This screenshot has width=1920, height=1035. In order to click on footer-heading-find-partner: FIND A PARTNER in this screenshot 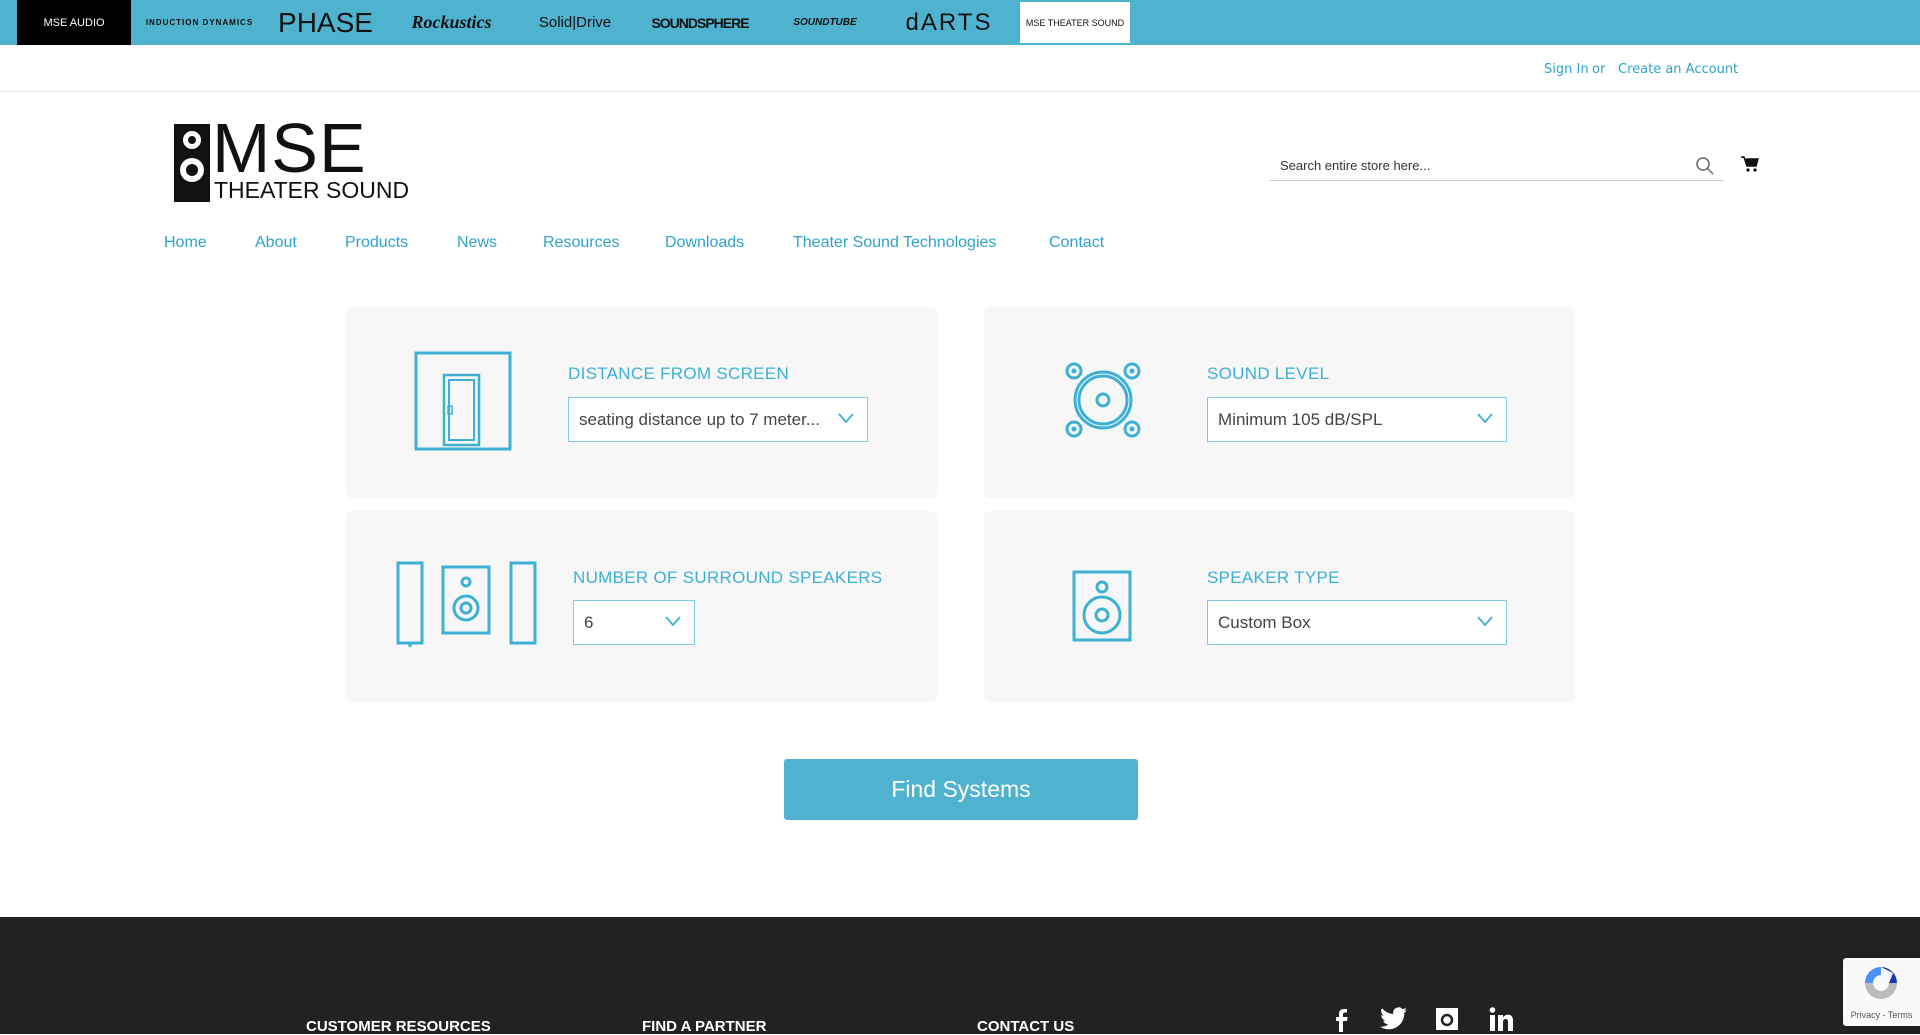, I will do `click(704, 1026)`.